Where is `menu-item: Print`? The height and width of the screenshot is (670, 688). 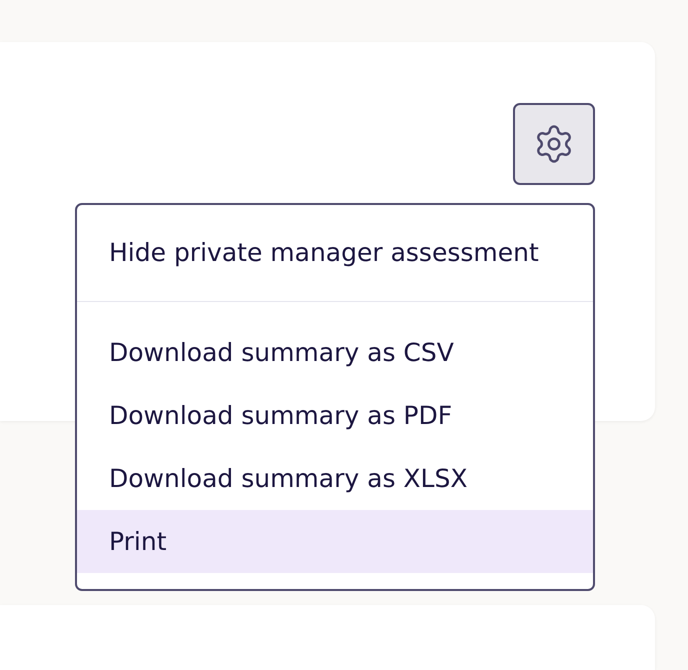
menu-item: Print is located at coordinates (335, 541).